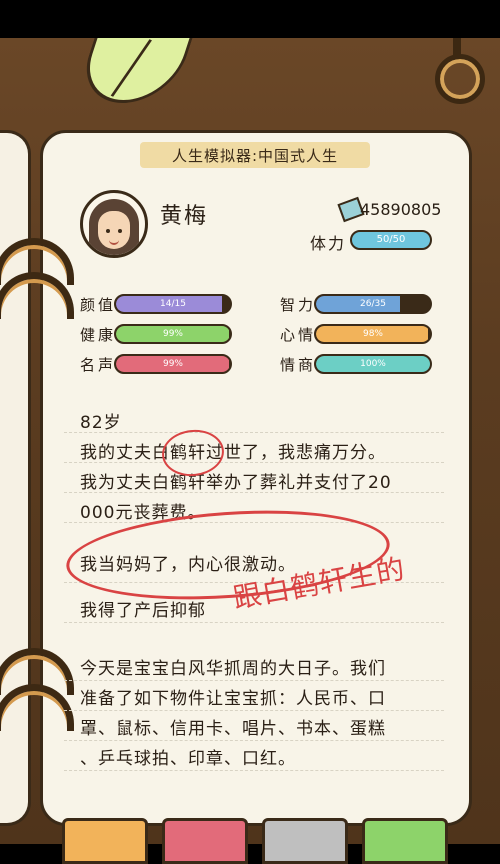 The height and width of the screenshot is (864, 500). Describe the element at coordinates (298, 335) in the screenshot. I see `stat-label-mood: 心情` at that location.